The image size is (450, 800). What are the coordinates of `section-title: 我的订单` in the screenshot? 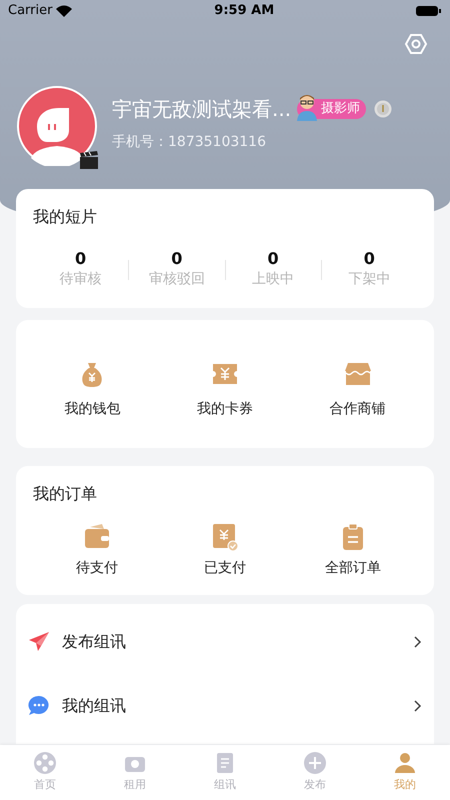 It's located at (65, 494).